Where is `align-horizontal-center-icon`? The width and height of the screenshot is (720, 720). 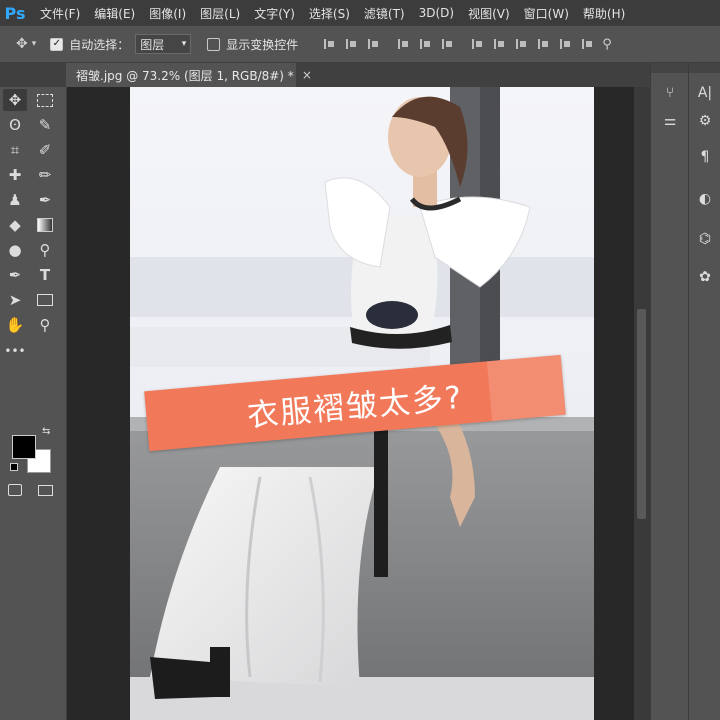 align-horizontal-center-icon is located at coordinates (425, 44).